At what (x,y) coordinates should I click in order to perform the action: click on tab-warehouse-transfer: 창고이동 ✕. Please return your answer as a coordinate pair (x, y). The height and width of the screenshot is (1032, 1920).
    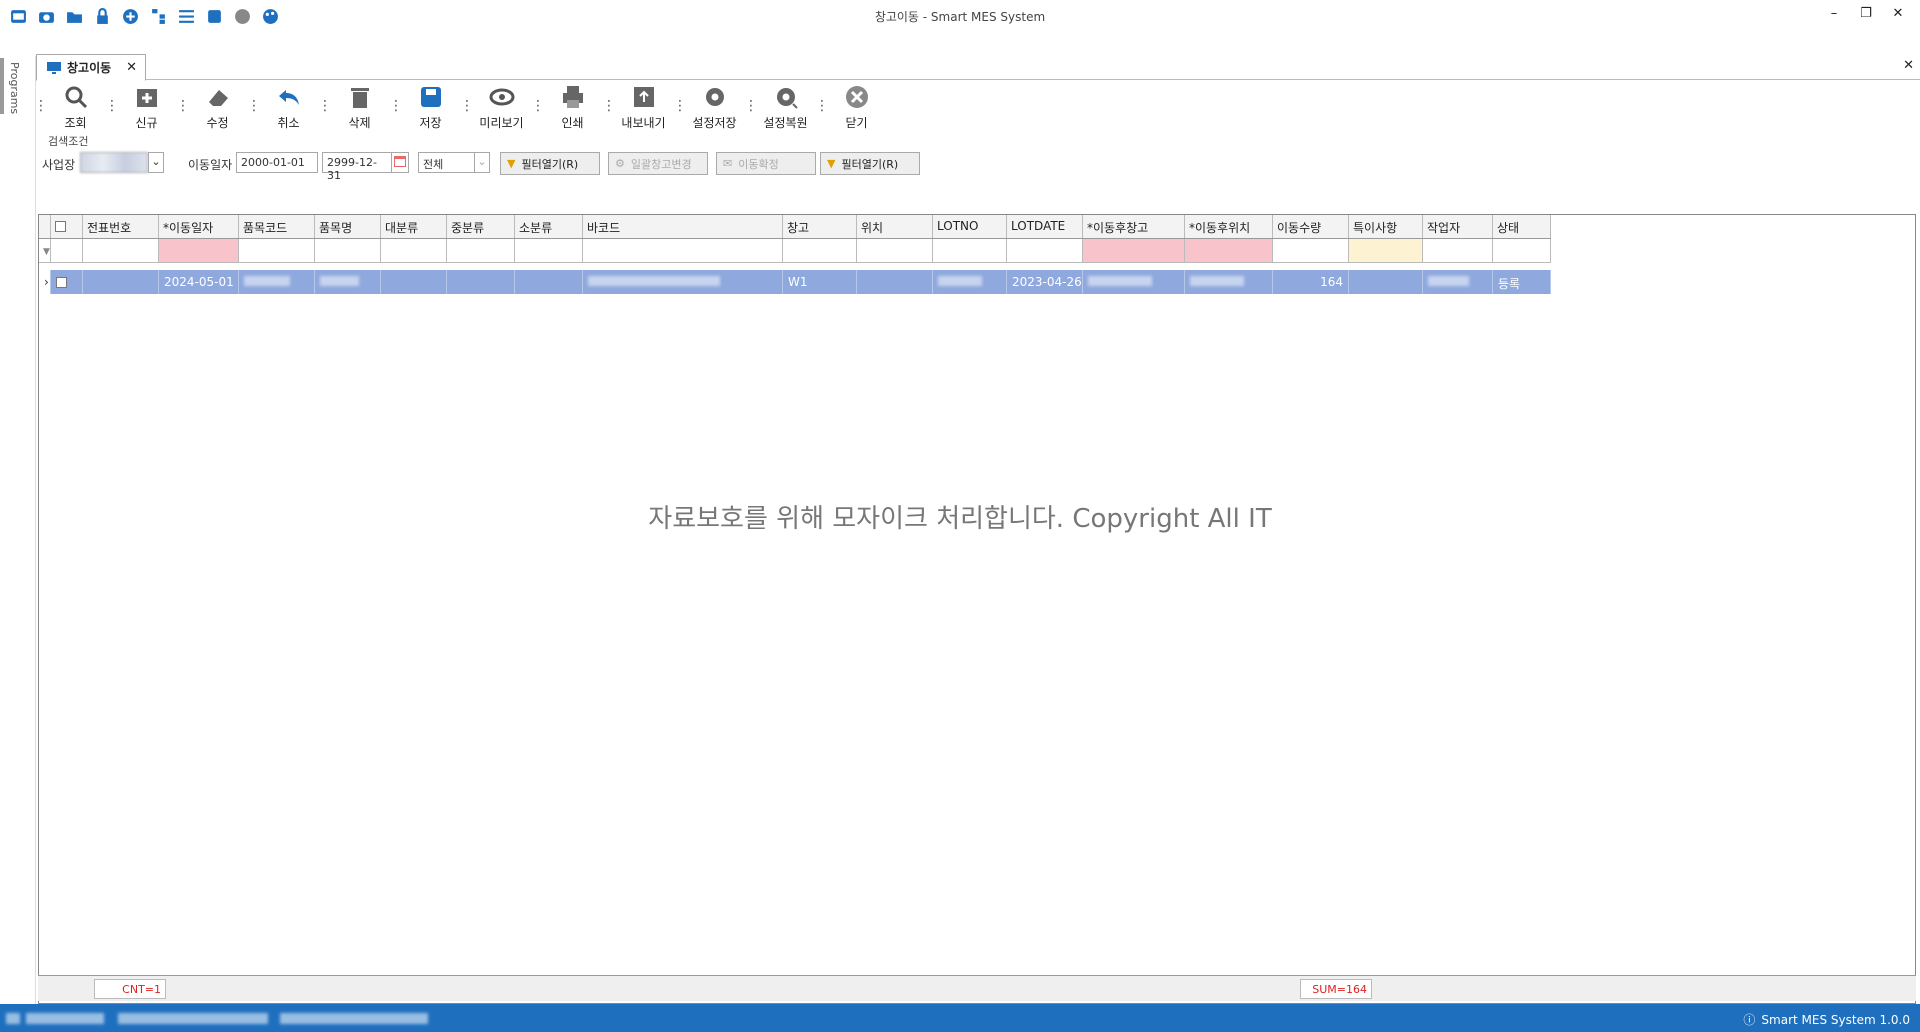
    Looking at the image, I should click on (91, 67).